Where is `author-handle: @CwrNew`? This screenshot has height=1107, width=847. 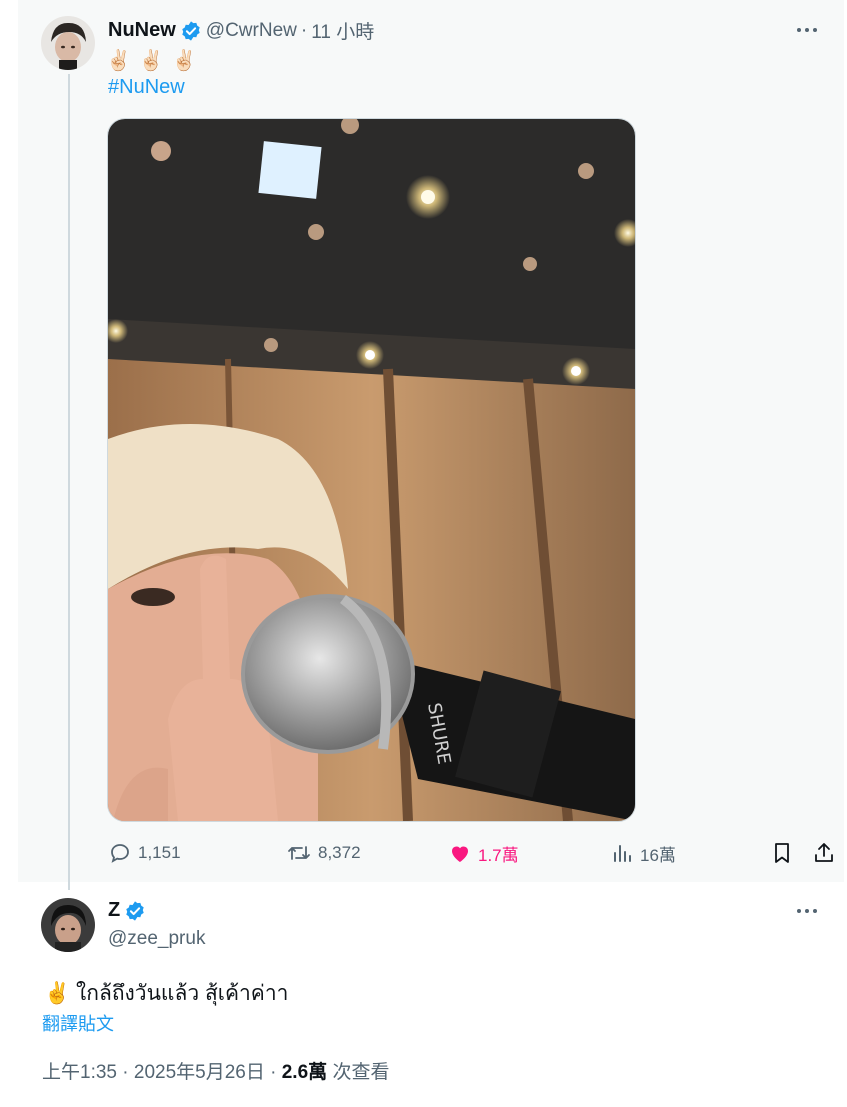
author-handle: @CwrNew is located at coordinates (251, 31).